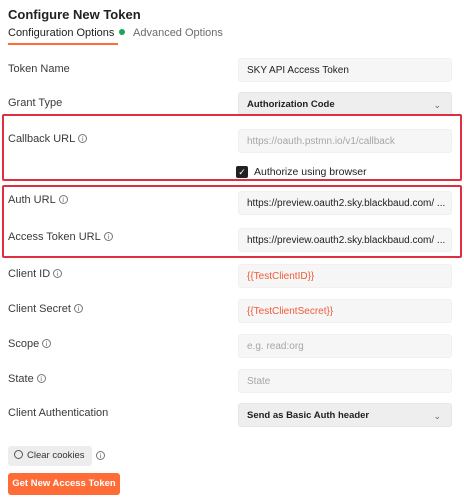 This screenshot has height=500, width=464. What do you see at coordinates (345, 346) in the screenshot?
I see `scope-input: e.g. read:org` at bounding box center [345, 346].